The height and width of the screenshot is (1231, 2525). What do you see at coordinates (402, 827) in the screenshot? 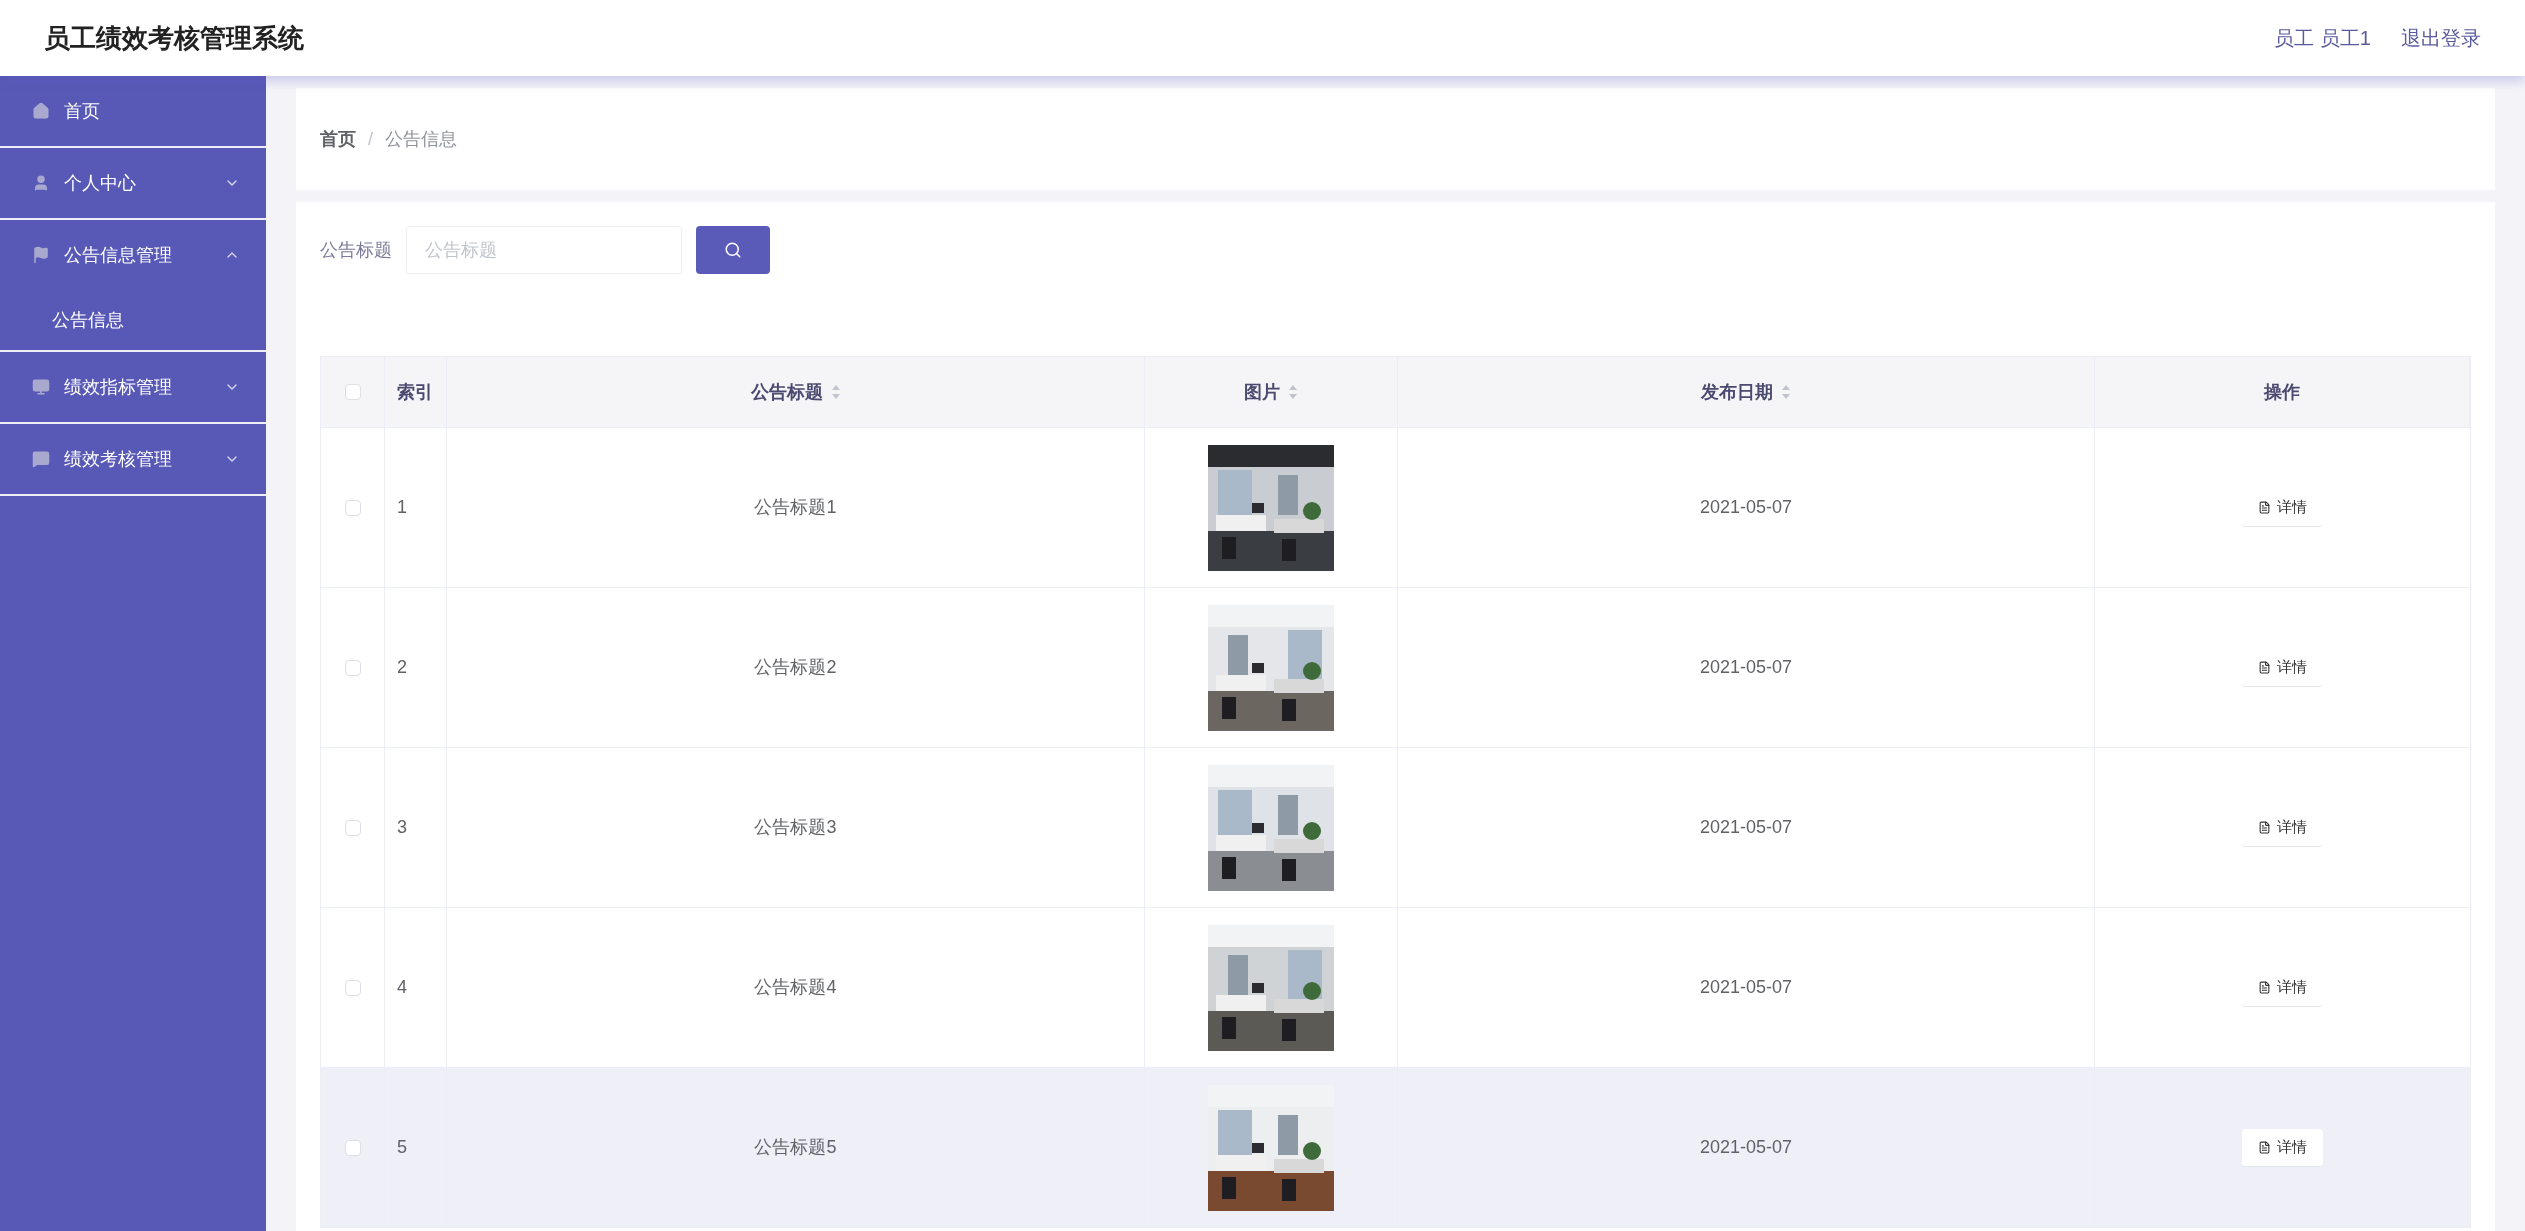
I see `table-cell-text: 3` at bounding box center [402, 827].